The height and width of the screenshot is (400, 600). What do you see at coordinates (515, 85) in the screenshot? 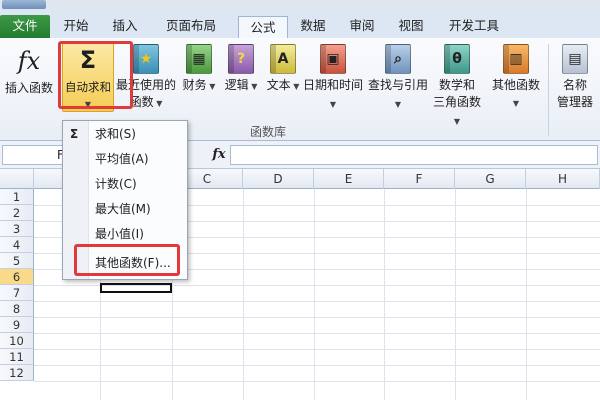
I see `more-functions-label: 其他函数` at bounding box center [515, 85].